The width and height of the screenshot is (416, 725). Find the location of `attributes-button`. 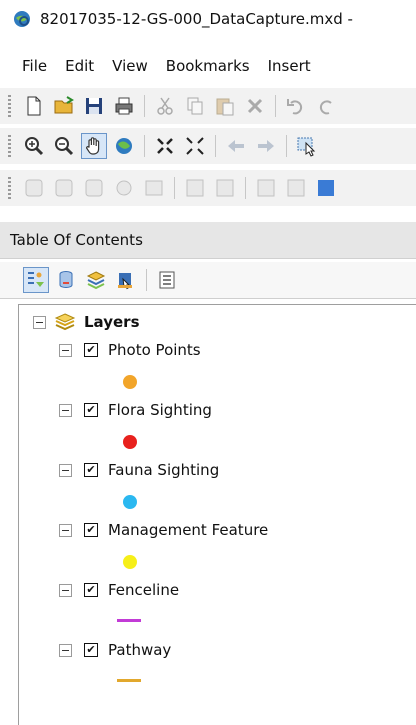

attributes-button is located at coordinates (154, 188).